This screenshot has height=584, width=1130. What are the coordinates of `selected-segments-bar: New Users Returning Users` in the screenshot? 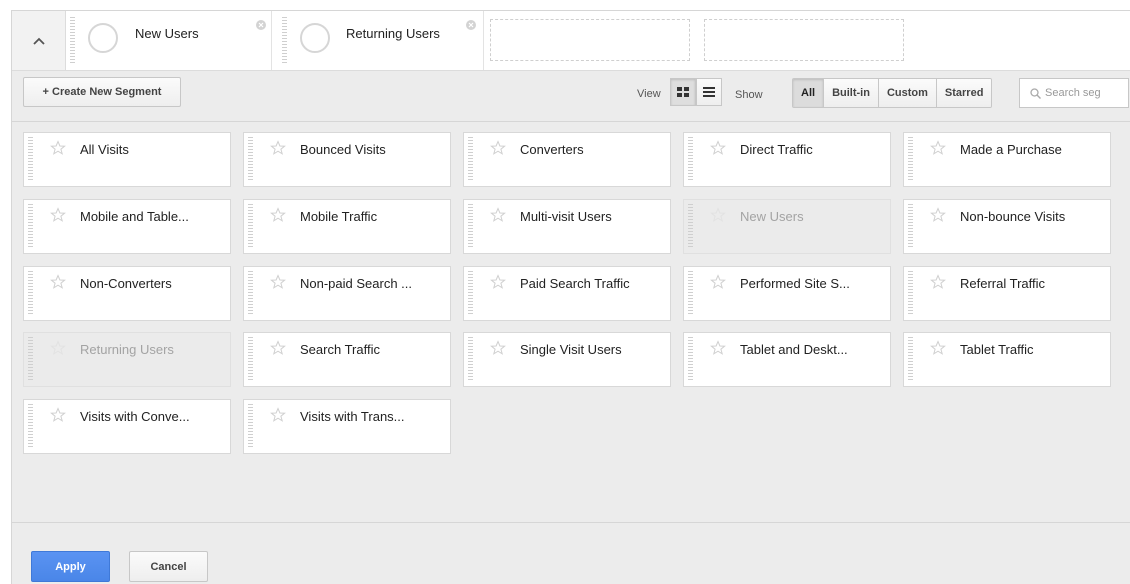 It's located at (571, 41).